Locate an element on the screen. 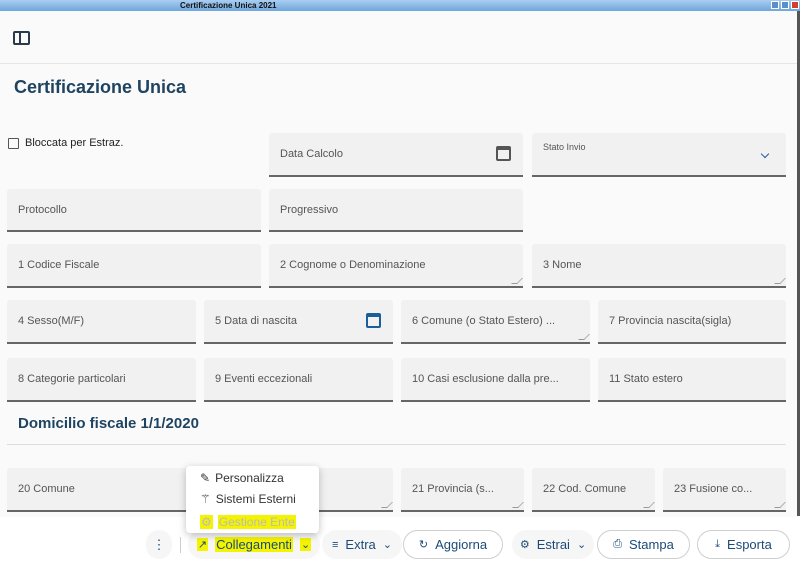  extra-button: ≡ Extra ⌄ is located at coordinates (362, 544).